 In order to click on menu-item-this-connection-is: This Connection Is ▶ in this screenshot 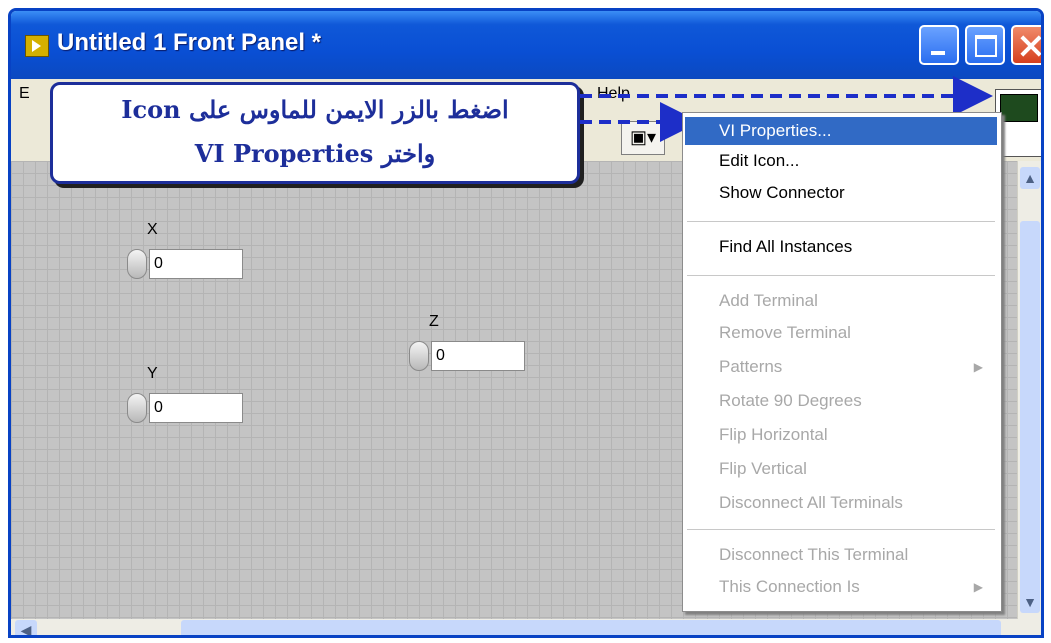, I will do `click(841, 587)`.